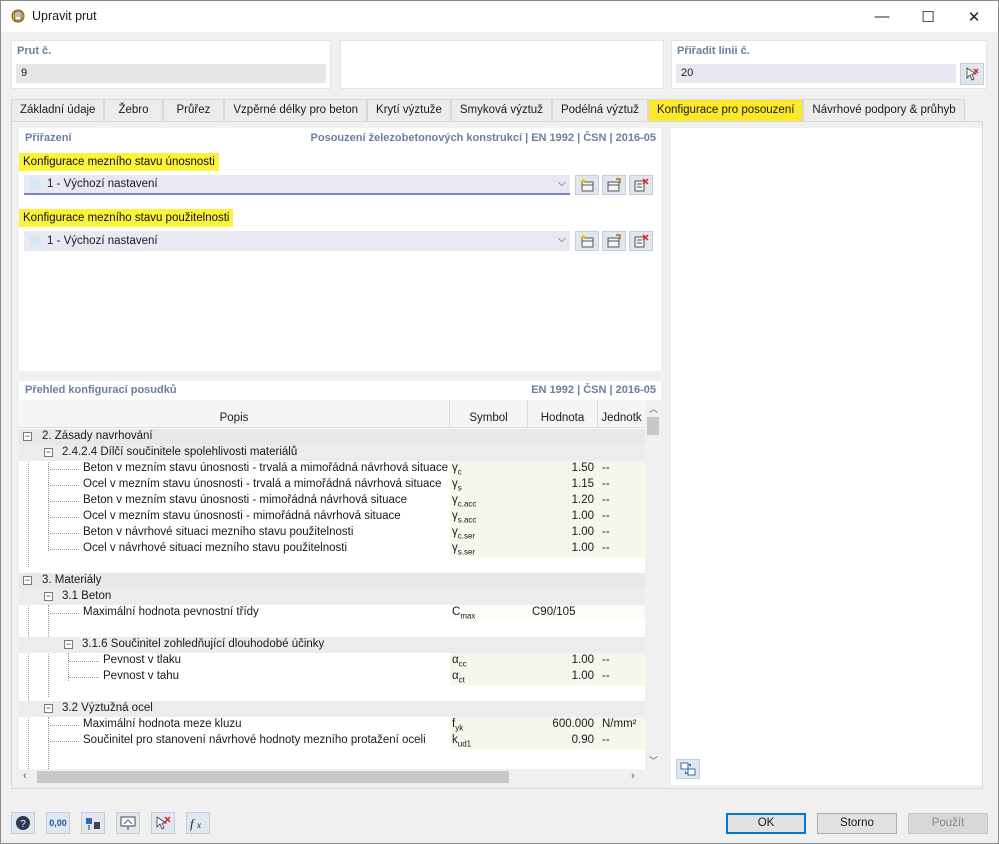 Image resolution: width=999 pixels, height=844 pixels. I want to click on table-row: − 2. Zásady navrhování, so click(332, 437).